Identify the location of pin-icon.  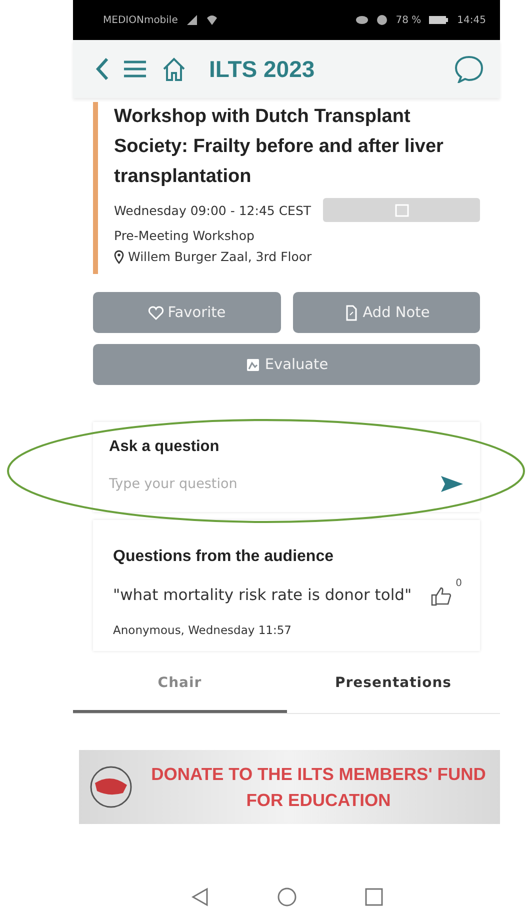
(119, 257).